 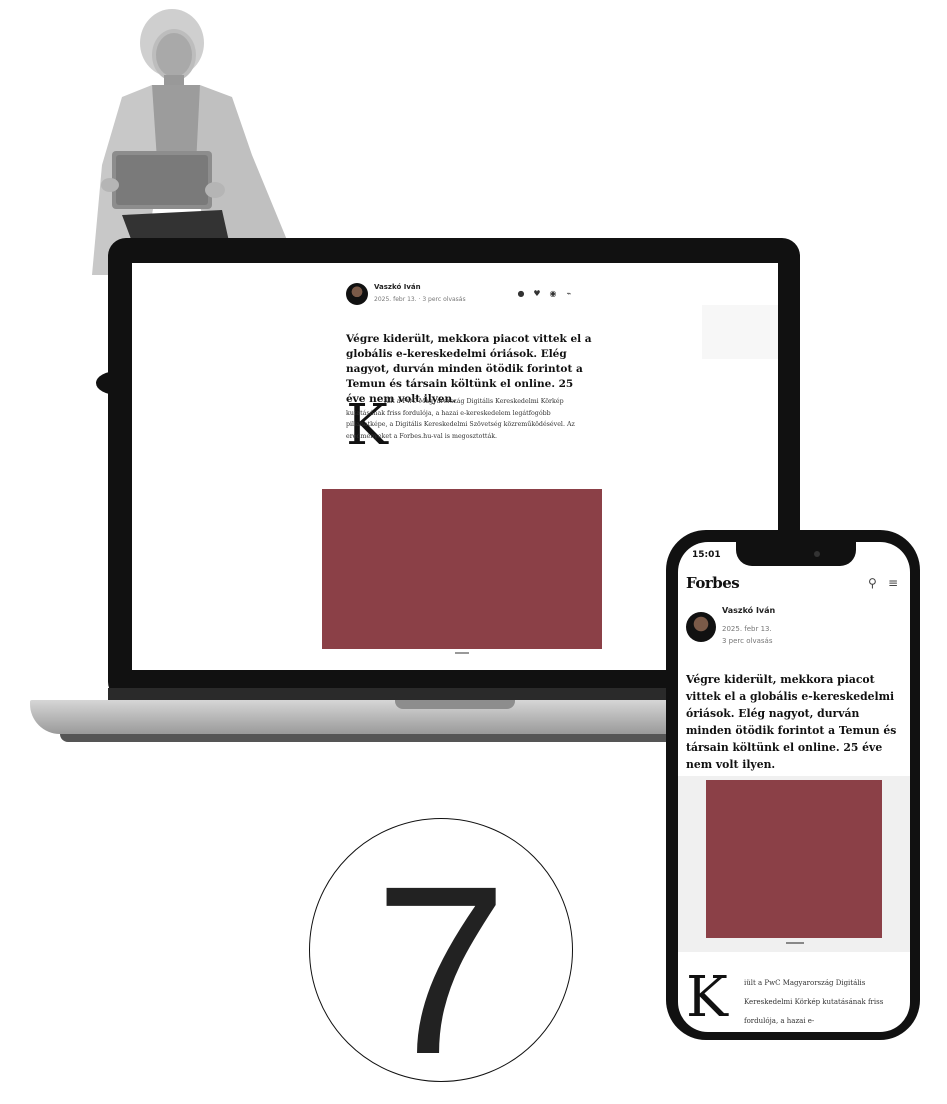 I want to click on search-icon: ⚲, so click(x=872, y=583).